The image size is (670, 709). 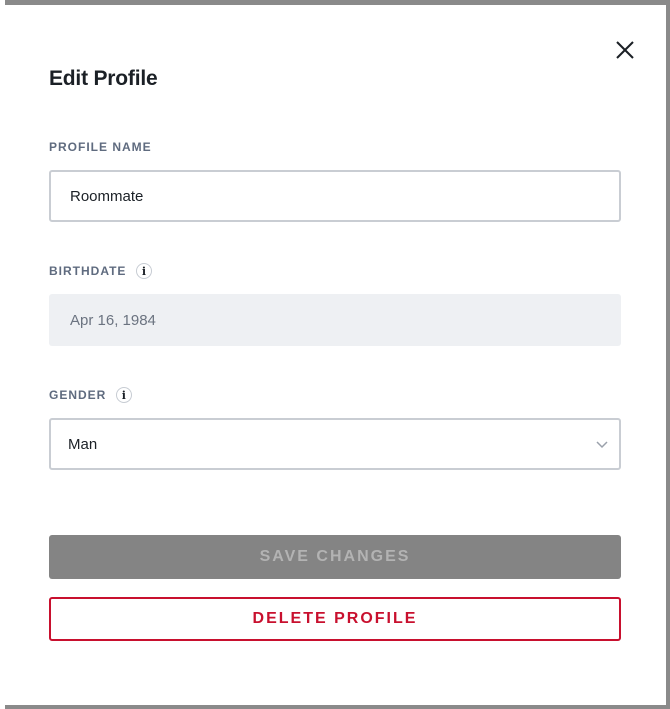 I want to click on delete-profile-label: DELETE PROFILE, so click(x=335, y=618).